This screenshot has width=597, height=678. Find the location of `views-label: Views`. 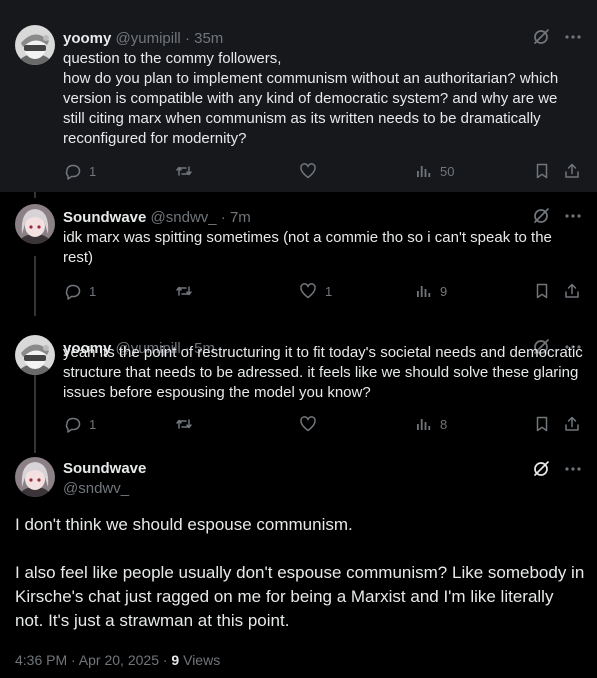

views-label: Views is located at coordinates (202, 660).